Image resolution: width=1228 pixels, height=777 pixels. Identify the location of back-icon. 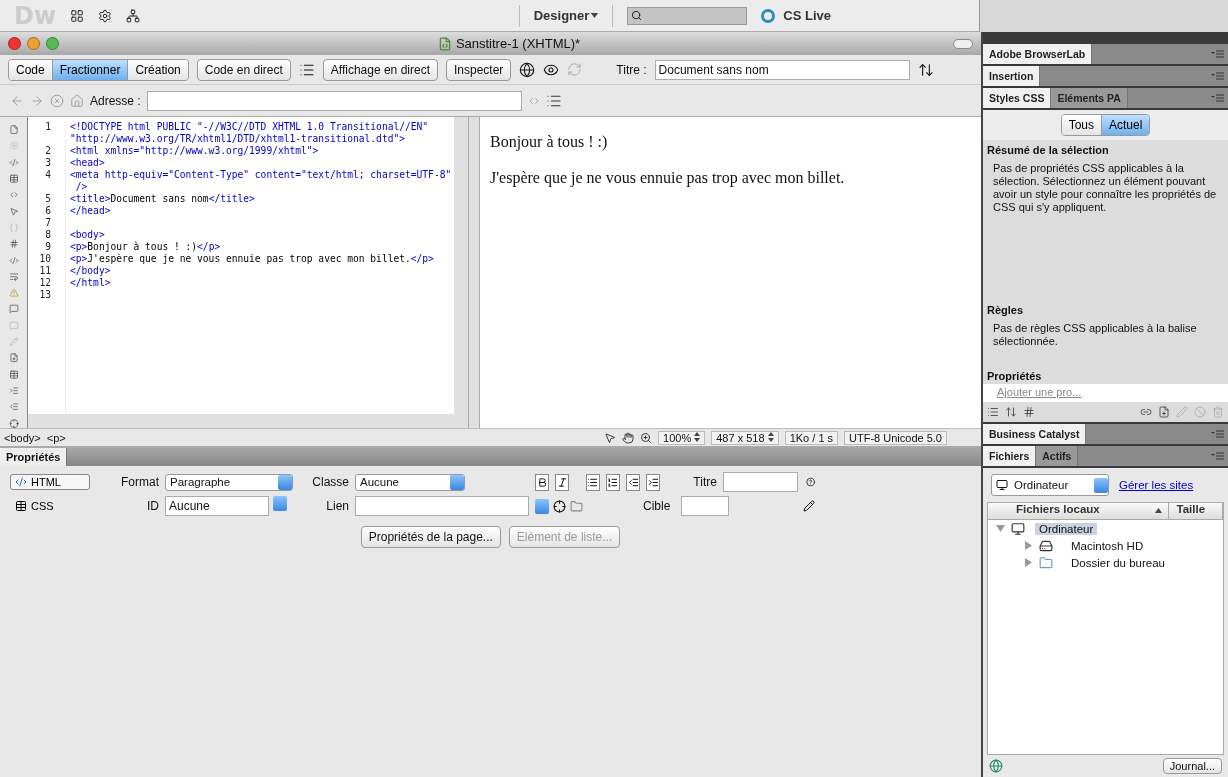
(17, 100).